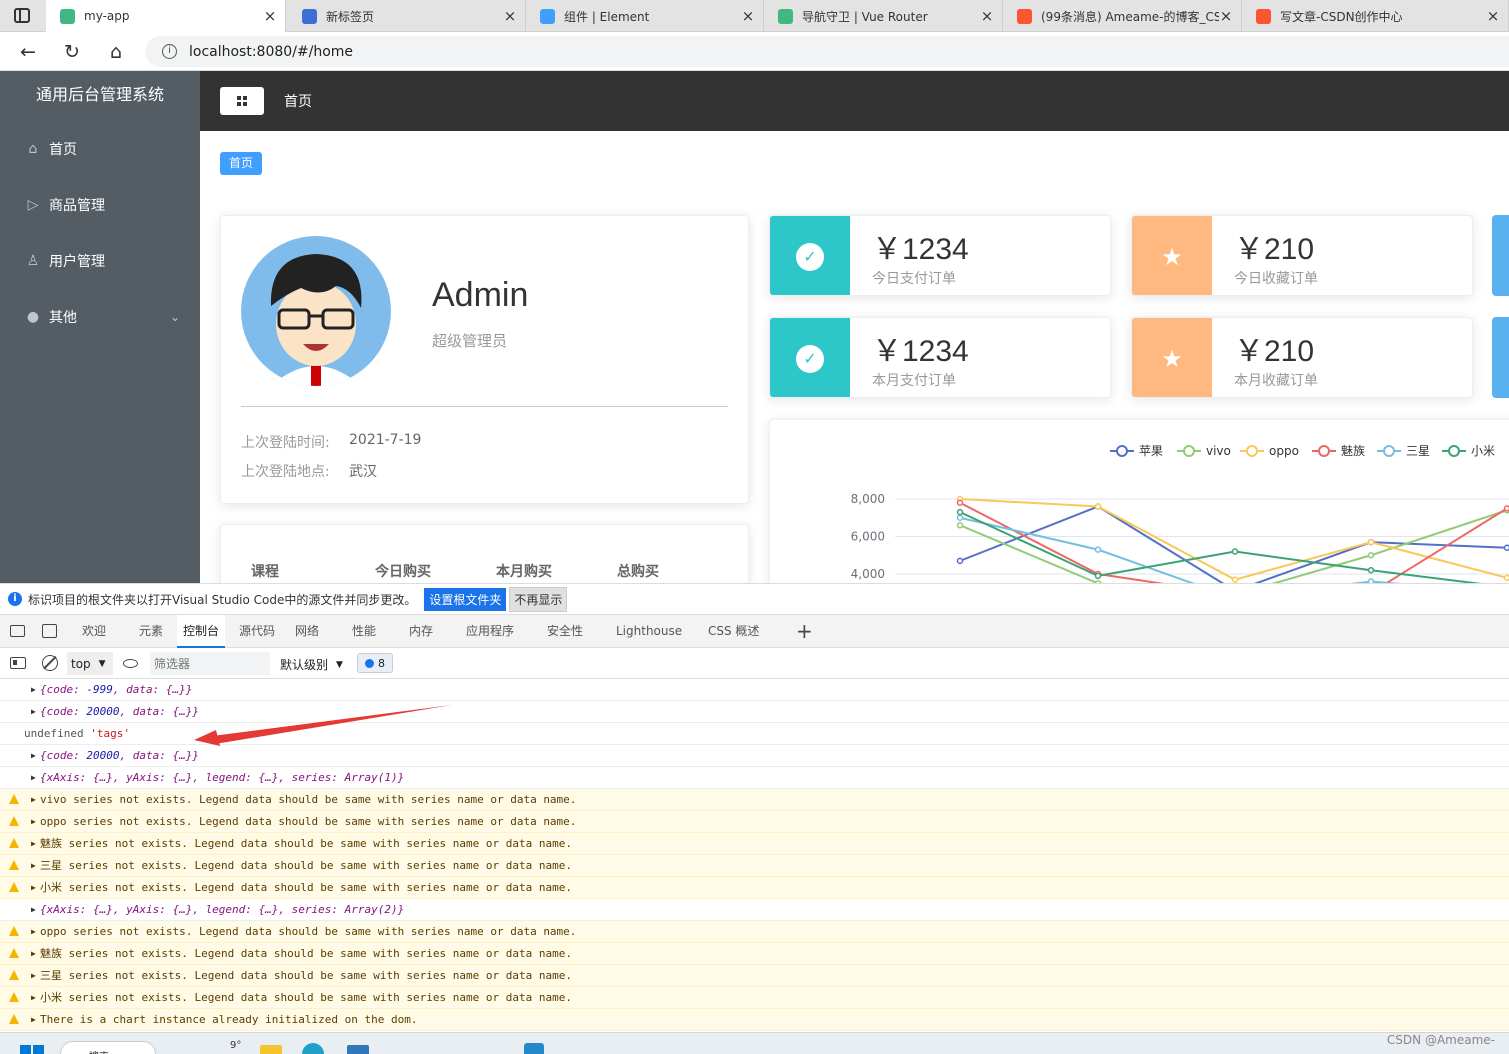 This screenshot has width=1509, height=1054. I want to click on devtools-tab: CSS 概述, so click(733, 631).